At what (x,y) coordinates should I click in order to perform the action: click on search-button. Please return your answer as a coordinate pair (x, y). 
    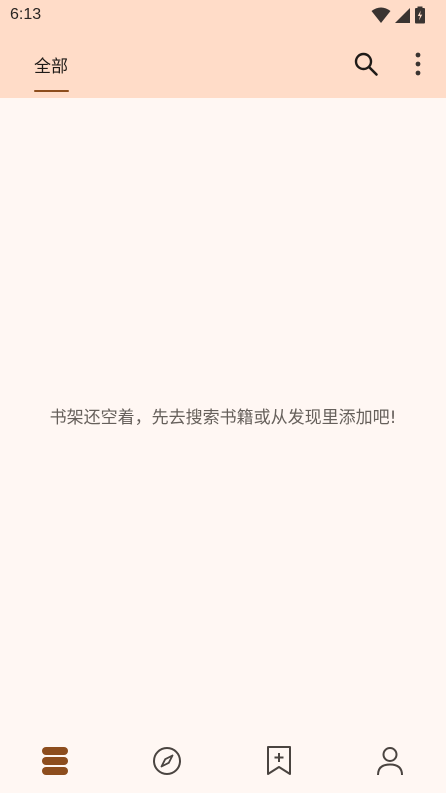
    Looking at the image, I should click on (366, 64).